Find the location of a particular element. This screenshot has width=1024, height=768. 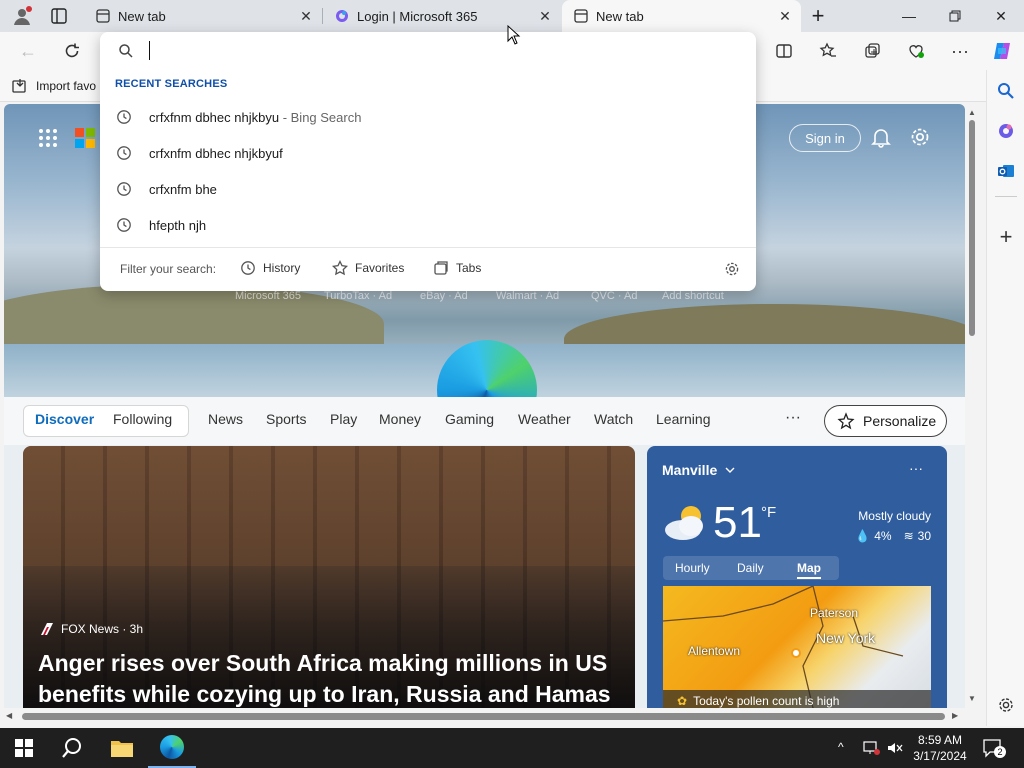

weather-tabs: Hourly Daily Map is located at coordinates (751, 568).